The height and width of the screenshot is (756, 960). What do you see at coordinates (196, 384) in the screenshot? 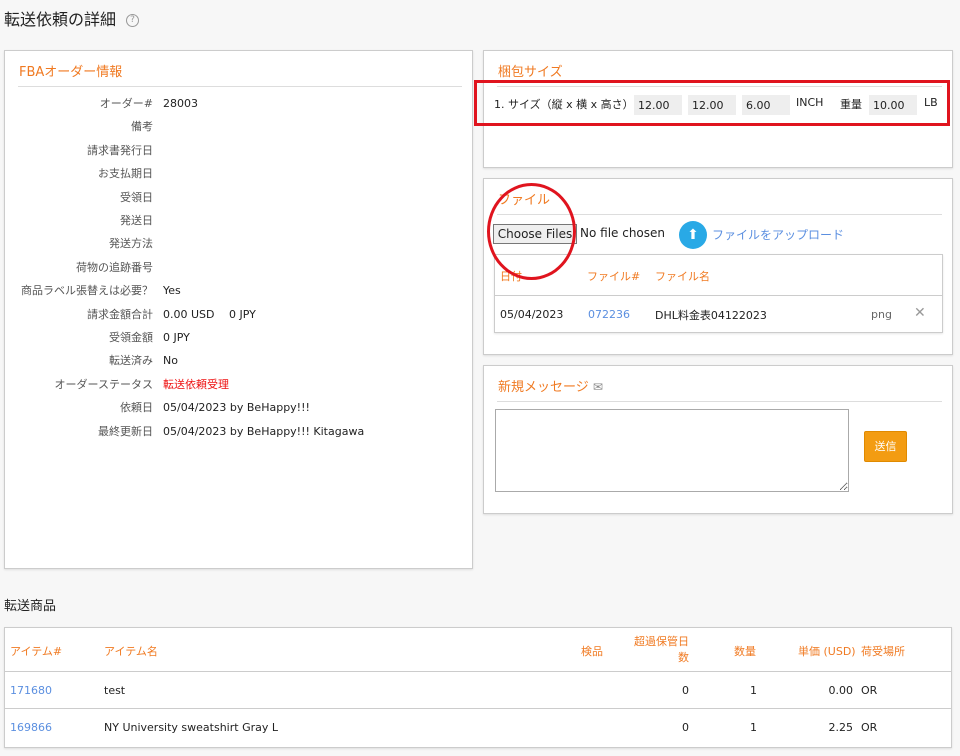
I see `row-value: 転送依頼受理` at bounding box center [196, 384].